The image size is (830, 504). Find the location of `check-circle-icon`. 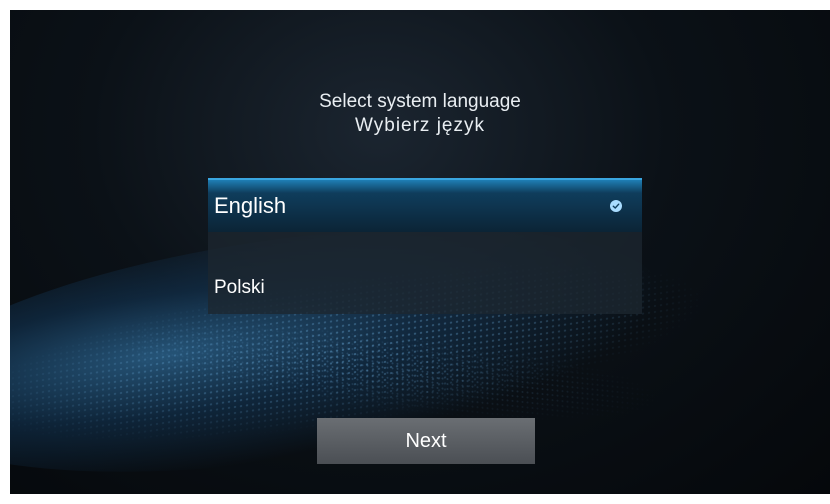

check-circle-icon is located at coordinates (616, 206).